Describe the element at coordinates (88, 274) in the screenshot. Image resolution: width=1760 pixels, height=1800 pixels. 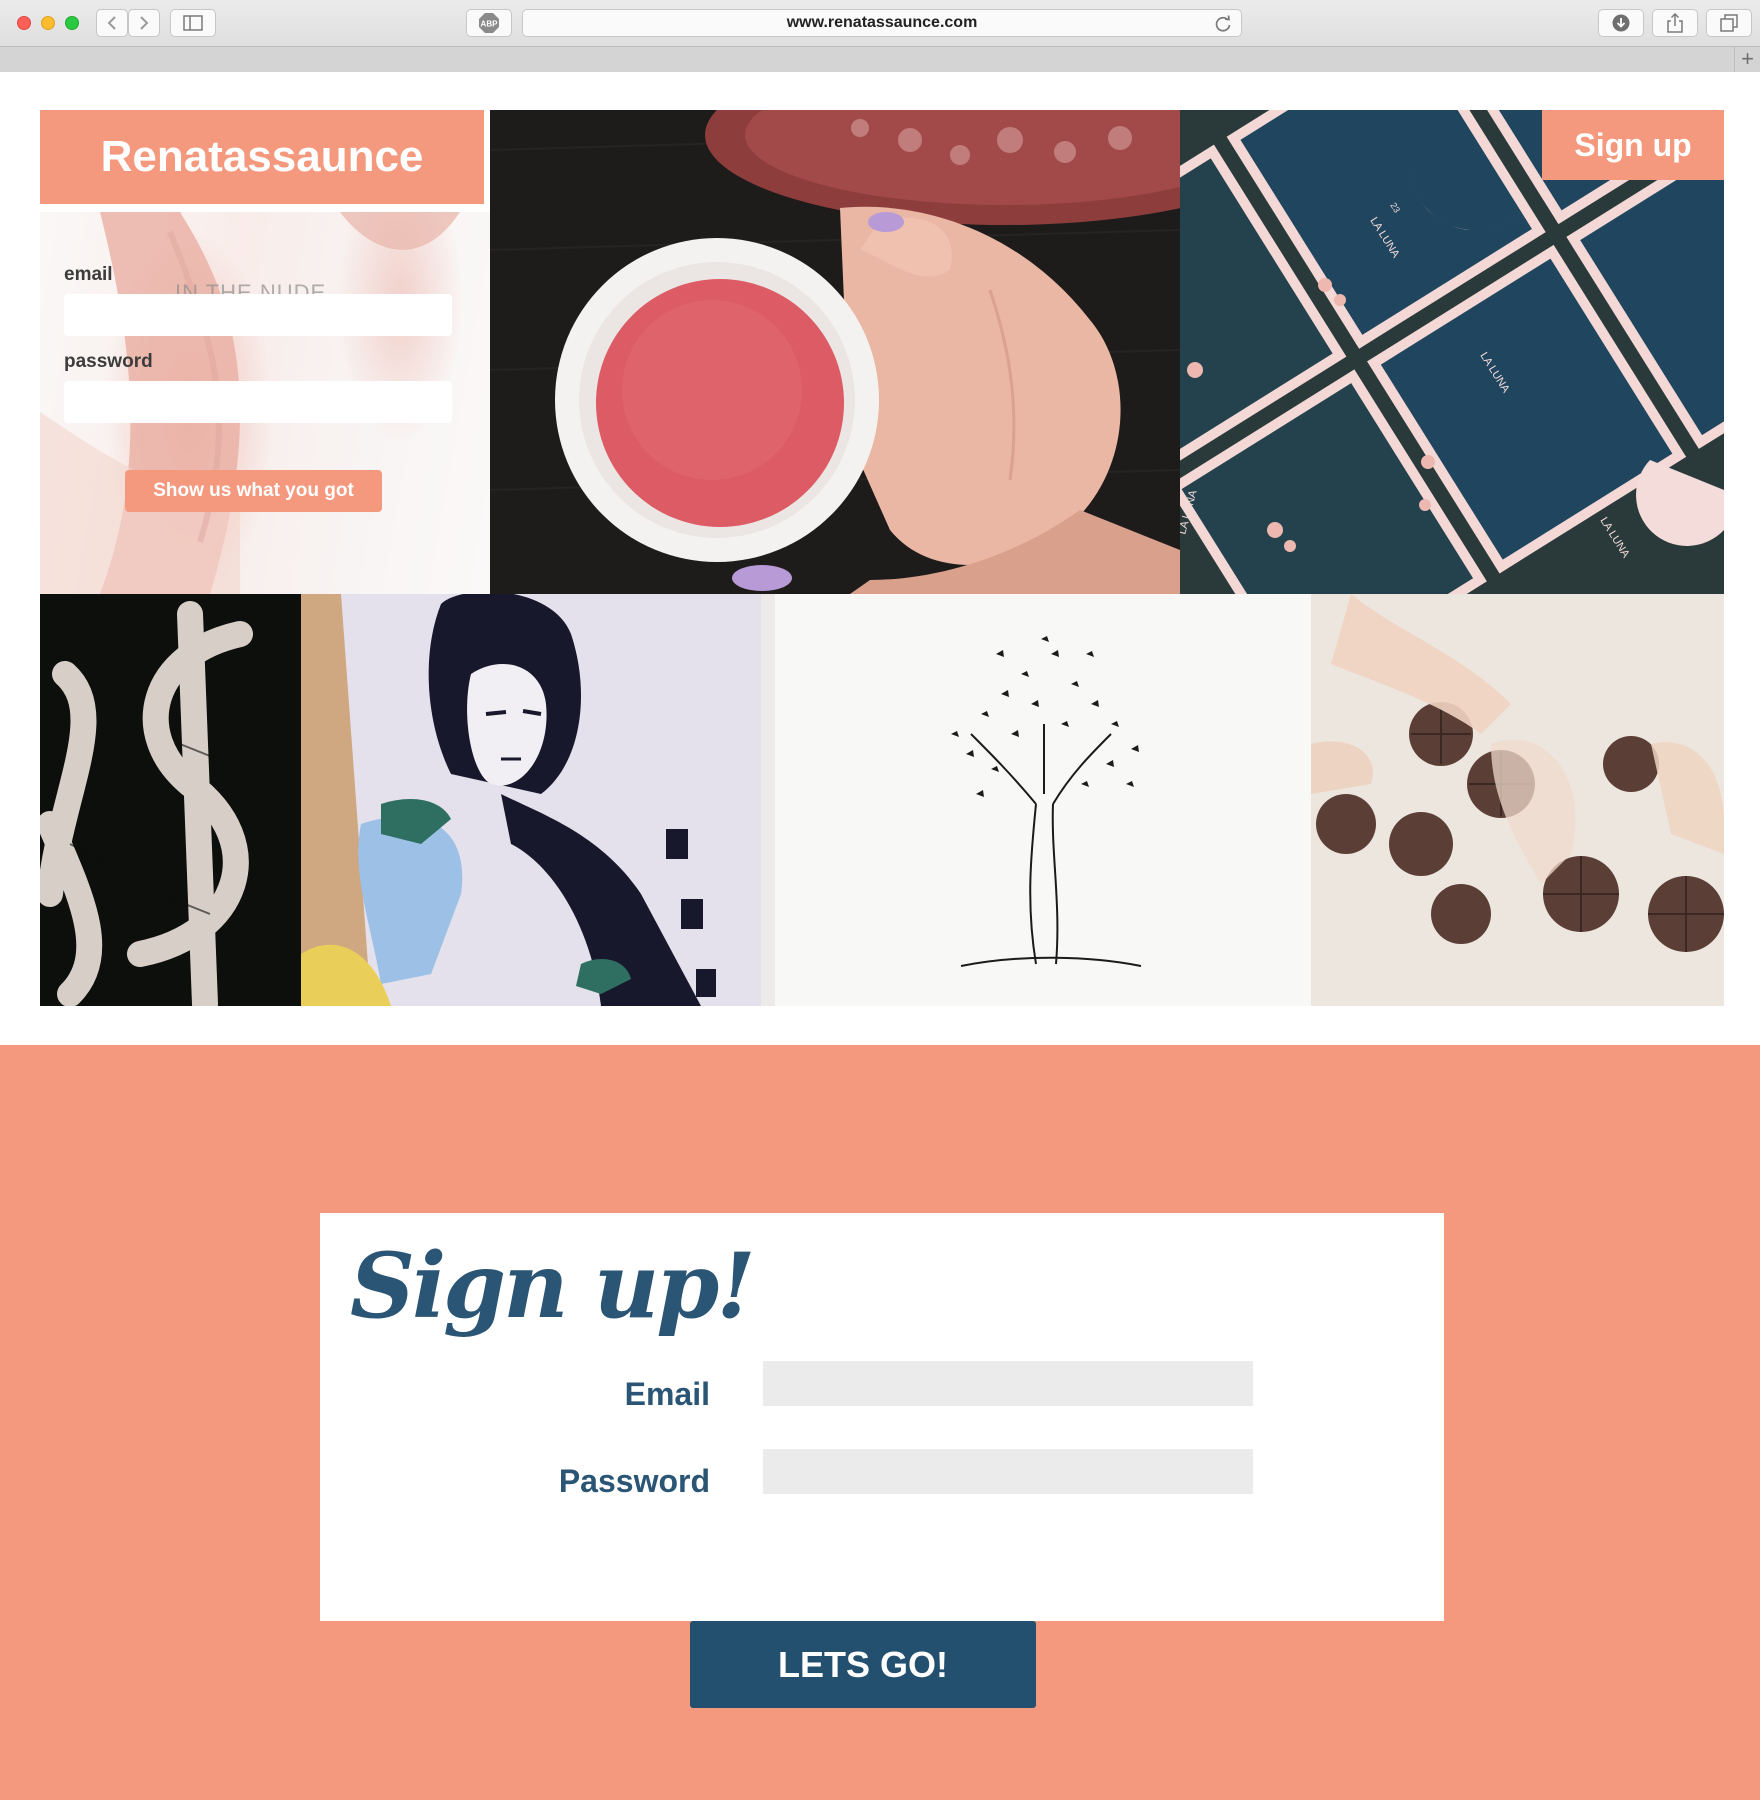
I see `email-label: email` at that location.